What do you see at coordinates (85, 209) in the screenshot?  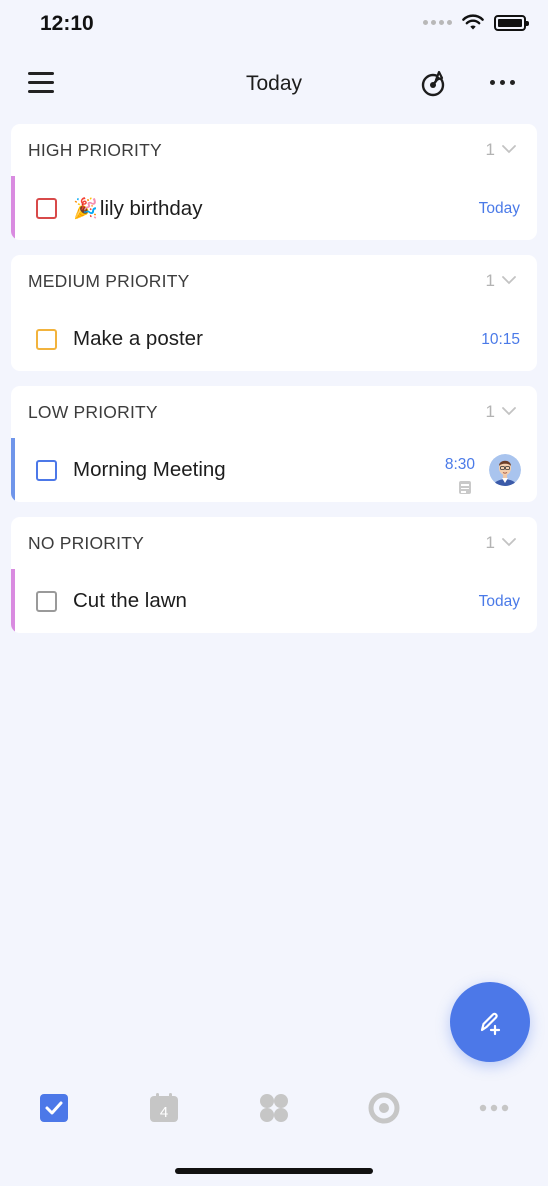 I see `party-popper-icon: 🎉` at bounding box center [85, 209].